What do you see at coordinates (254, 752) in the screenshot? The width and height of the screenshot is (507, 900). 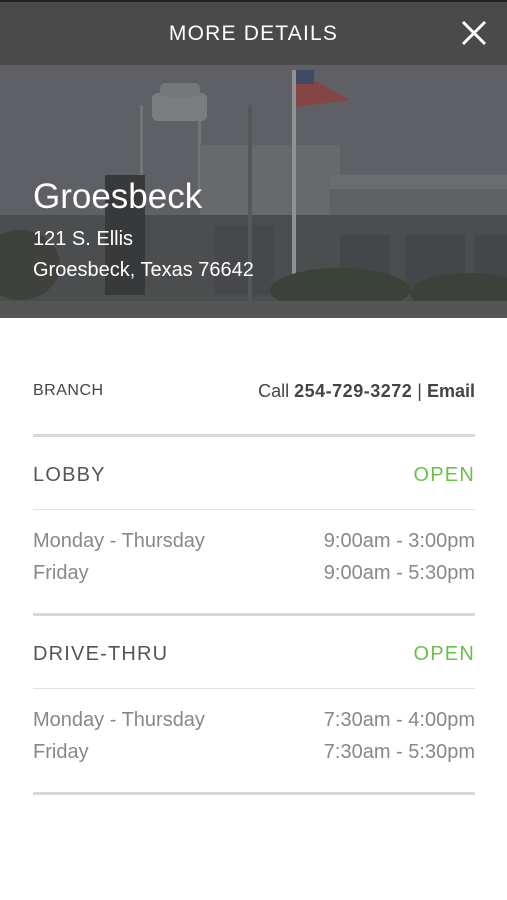 I see `drive-thru-hours-row: Friday 7:30am - 5:30pm` at bounding box center [254, 752].